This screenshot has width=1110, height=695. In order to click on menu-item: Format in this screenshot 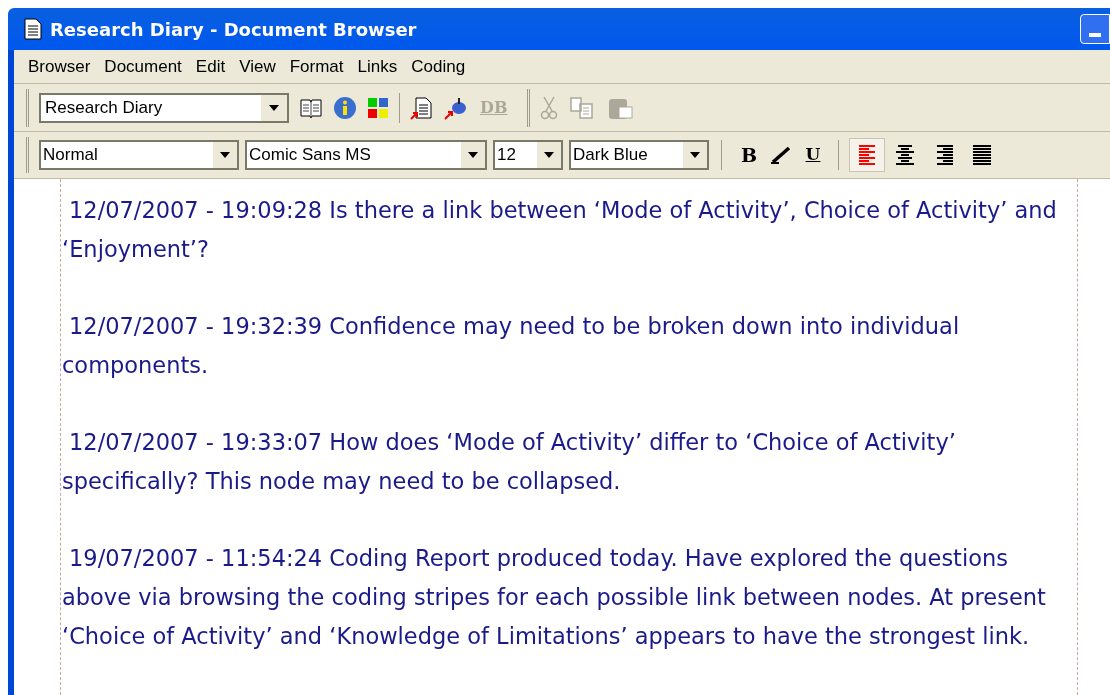, I will do `click(316, 66)`.